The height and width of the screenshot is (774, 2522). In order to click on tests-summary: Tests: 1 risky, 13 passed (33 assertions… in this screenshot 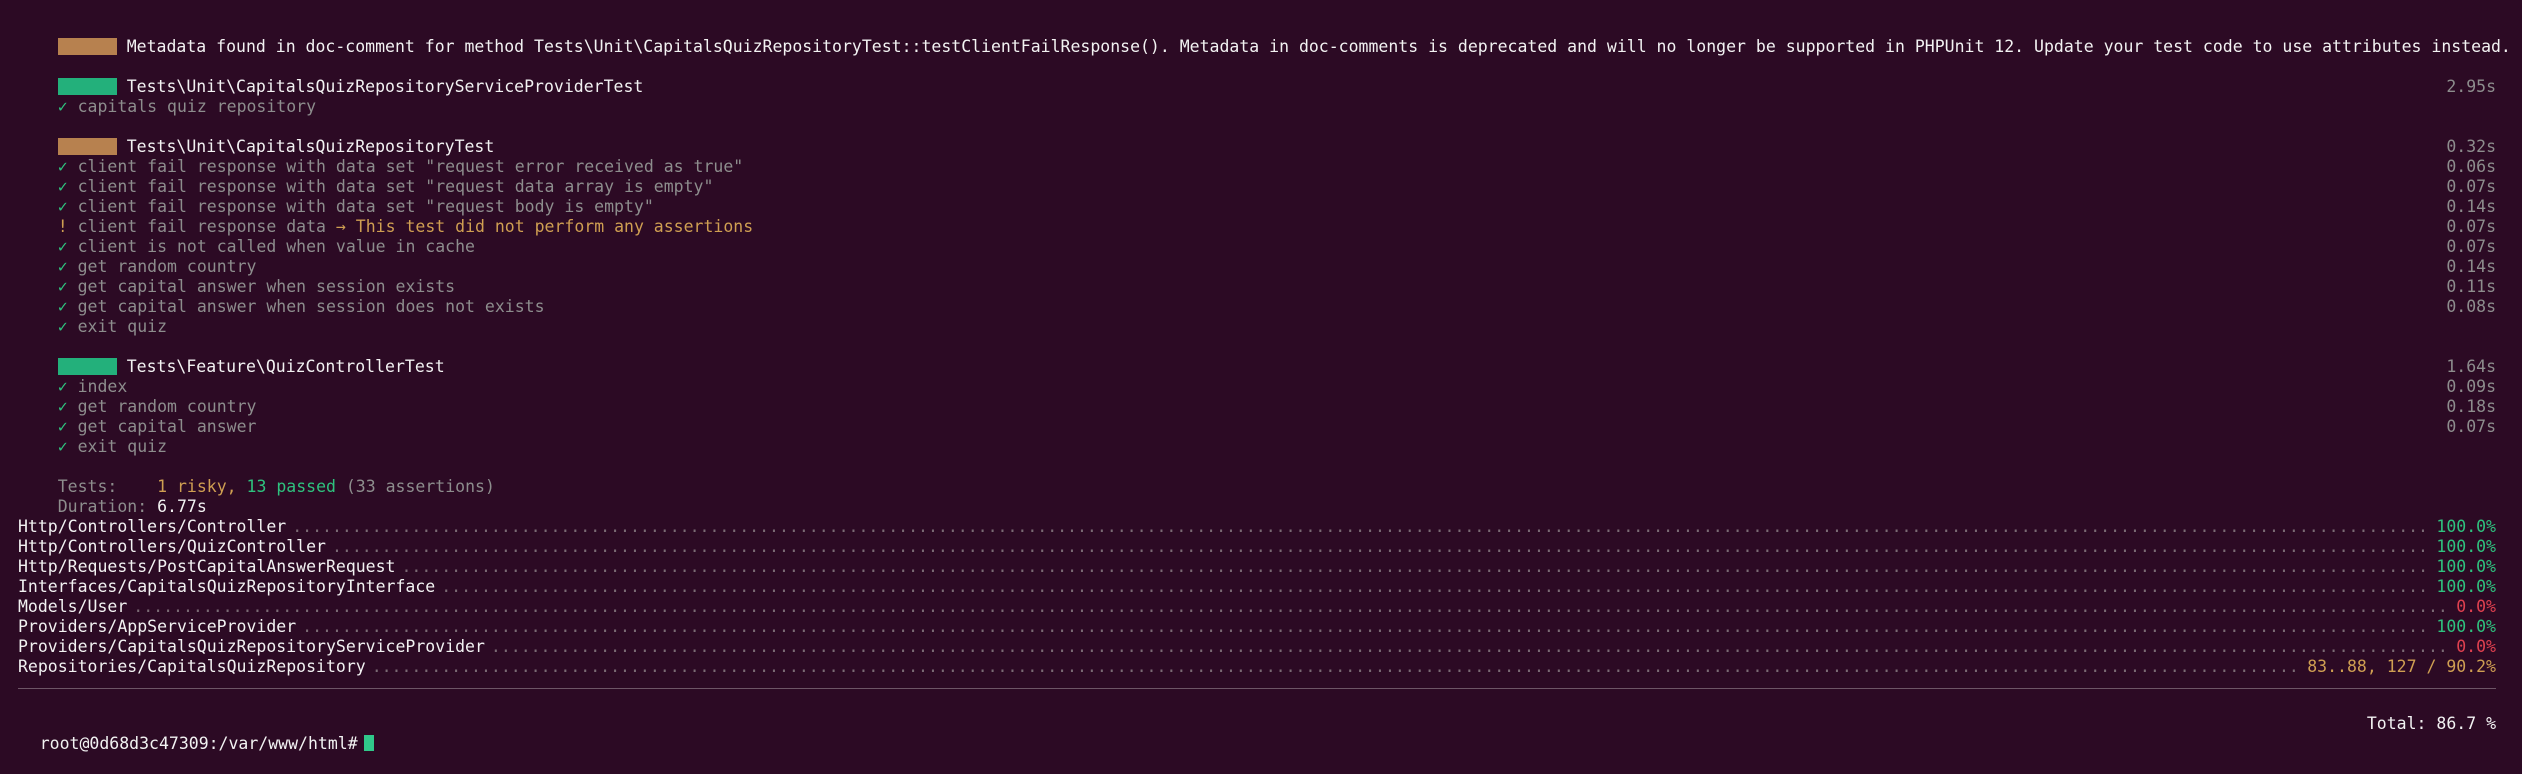, I will do `click(1257, 476)`.